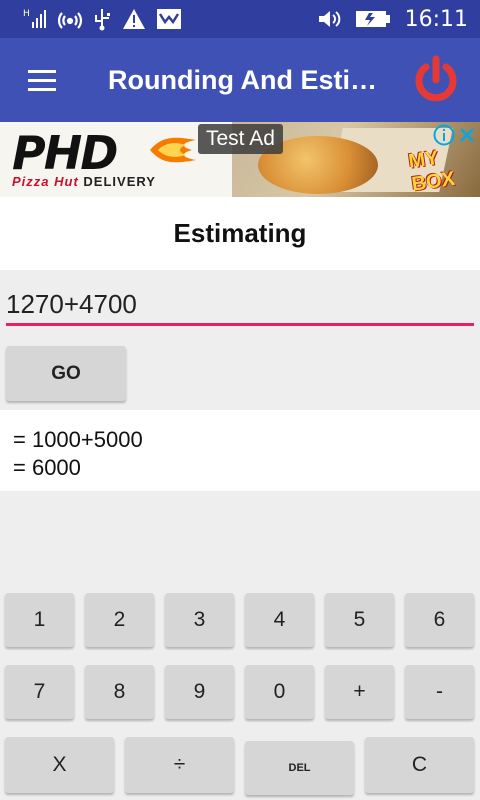  Describe the element at coordinates (439, 620) in the screenshot. I see `key-6: 6` at that location.